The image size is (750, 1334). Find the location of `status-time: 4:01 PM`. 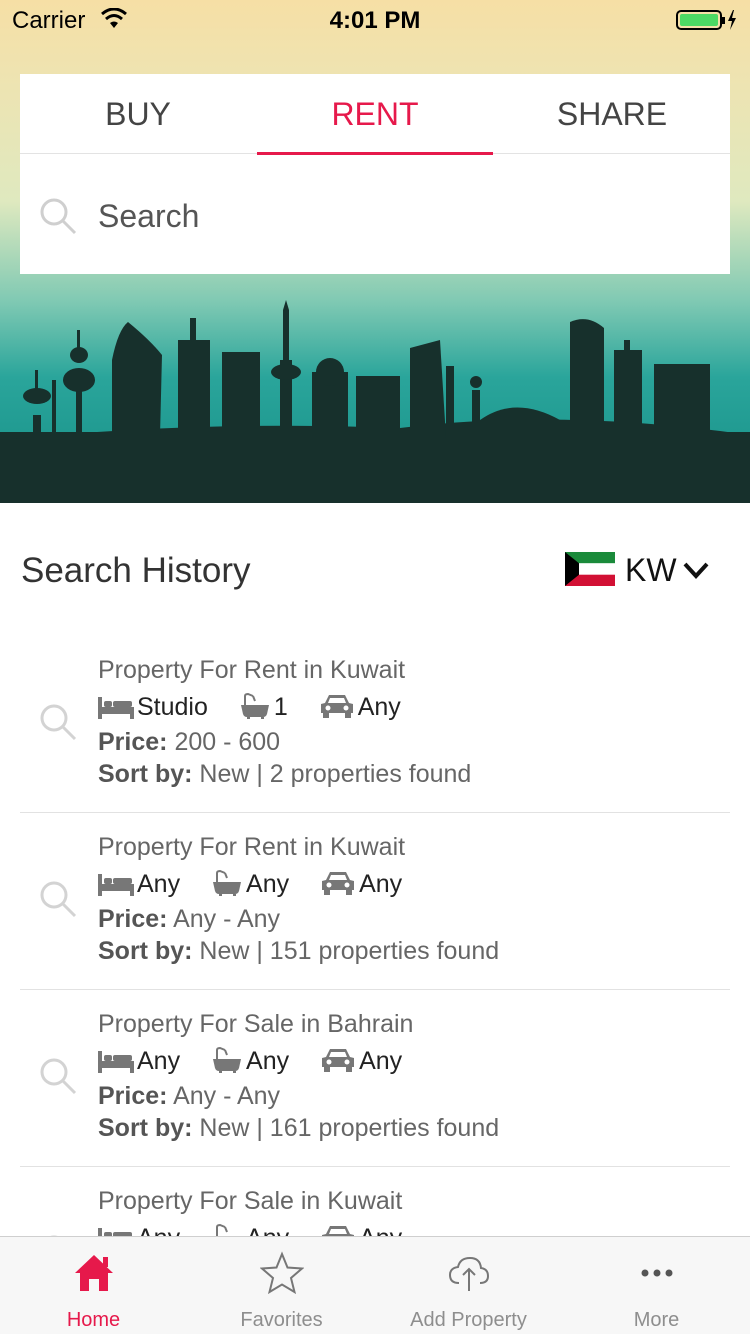

status-time: 4:01 PM is located at coordinates (375, 20).